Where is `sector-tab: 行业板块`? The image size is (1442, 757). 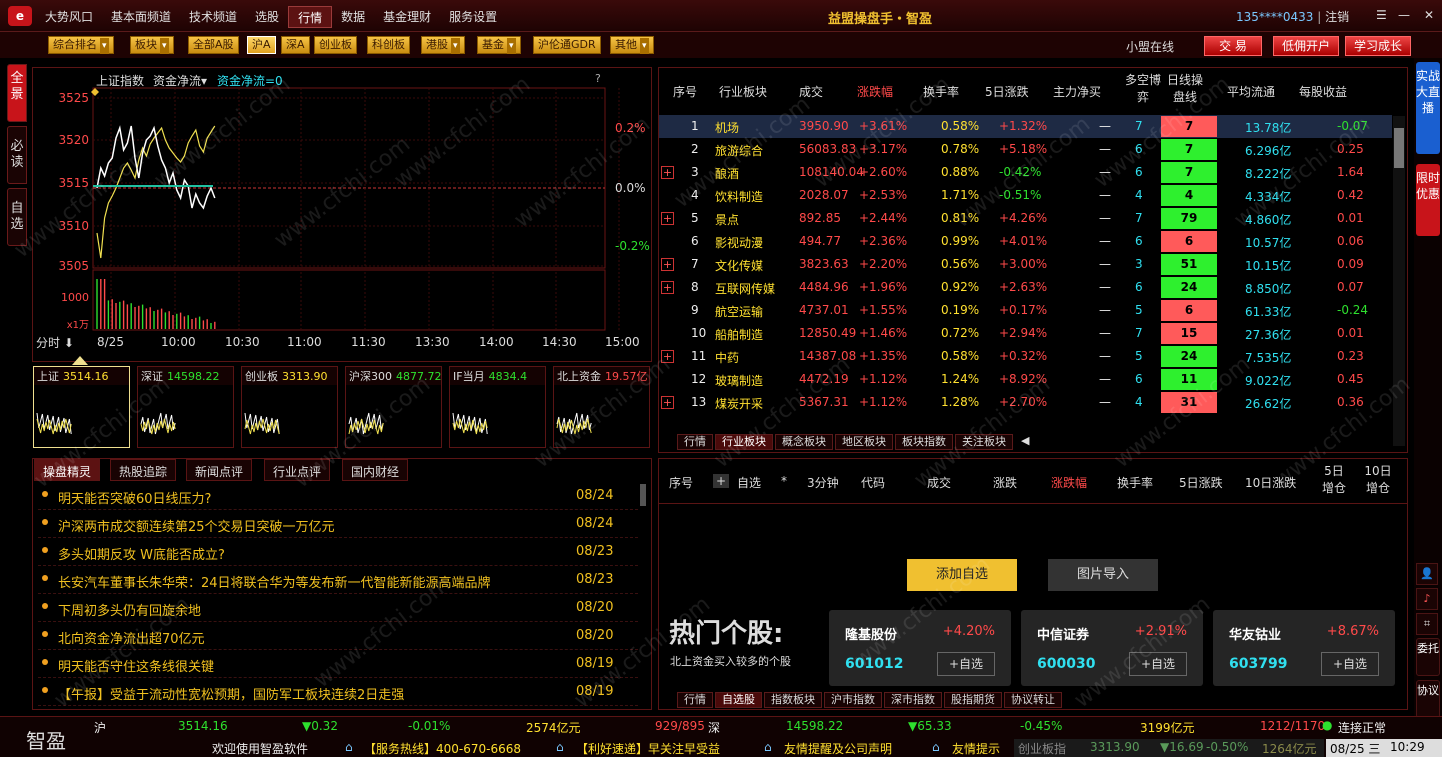
sector-tab: 行业板块 is located at coordinates (744, 442).